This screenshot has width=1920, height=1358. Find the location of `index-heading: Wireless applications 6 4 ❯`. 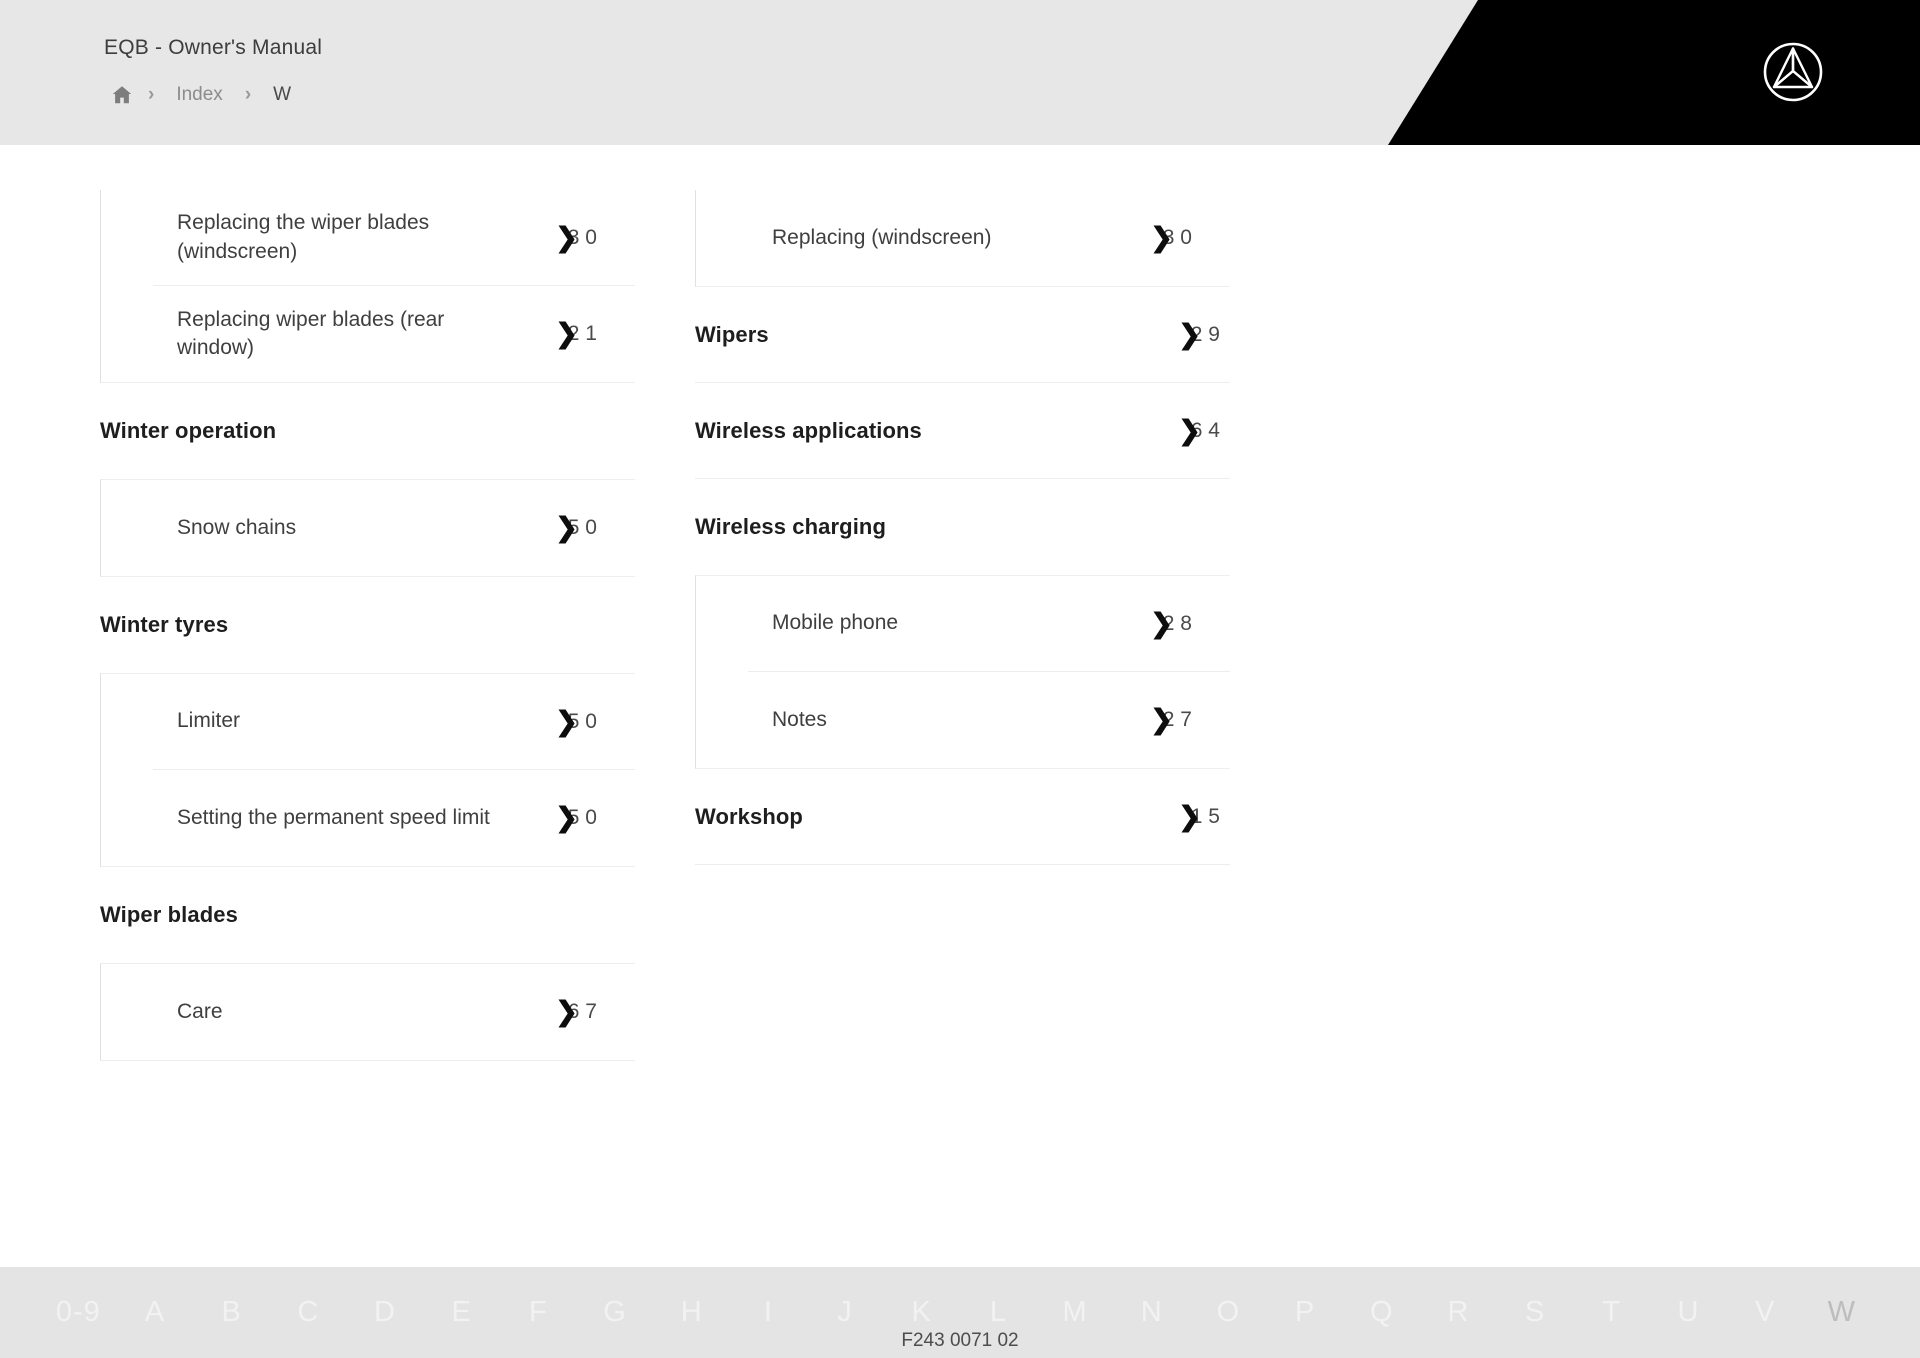

index-heading: Wireless applications 6 4 ❯ is located at coordinates (962, 431).